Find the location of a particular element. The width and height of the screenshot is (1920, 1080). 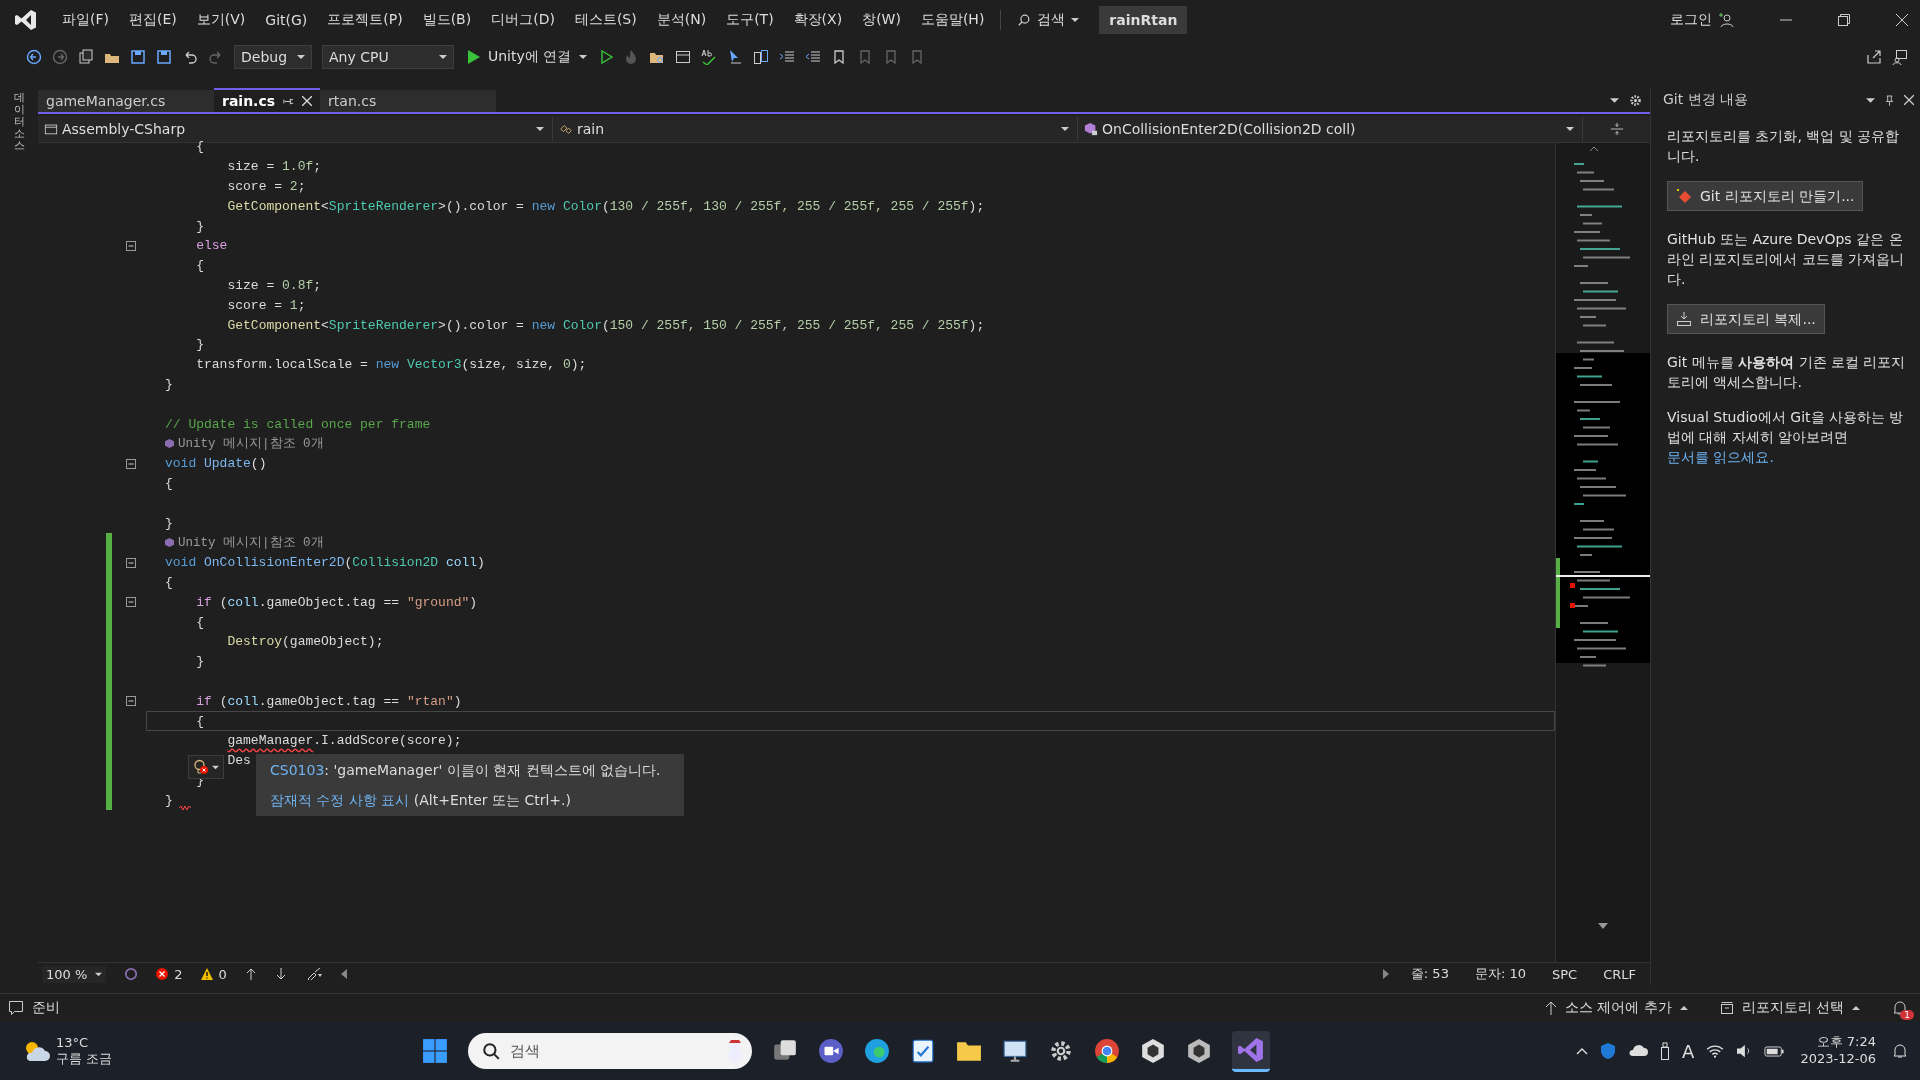

project-icon is located at coordinates (51, 129).